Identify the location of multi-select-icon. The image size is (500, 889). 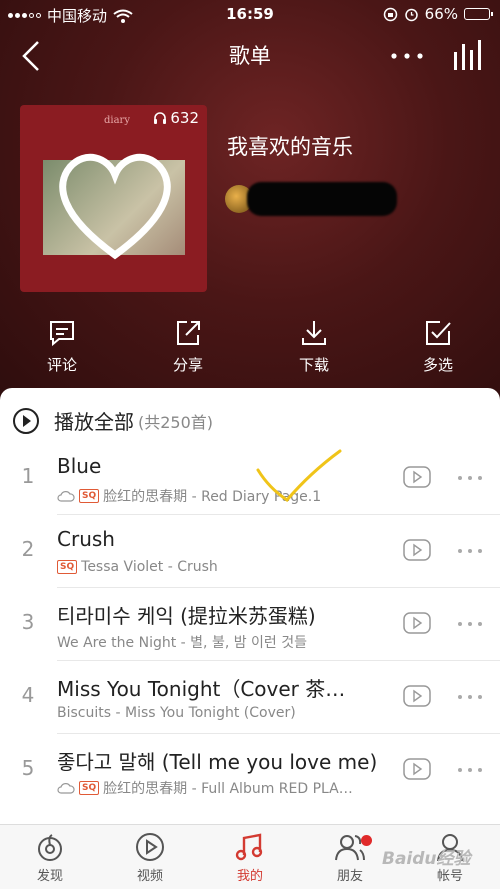
(438, 333).